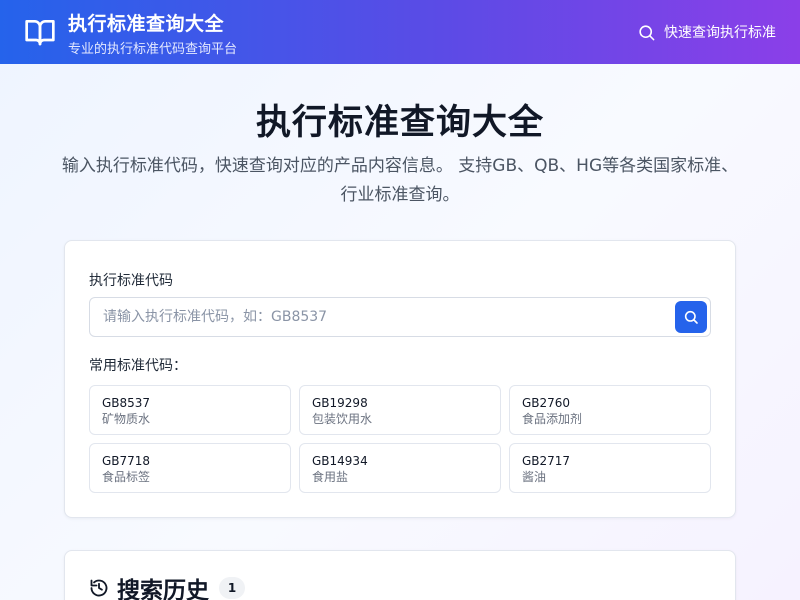  Describe the element at coordinates (190, 468) in the screenshot. I see `common-code-item: GB7718 食品标签` at that location.